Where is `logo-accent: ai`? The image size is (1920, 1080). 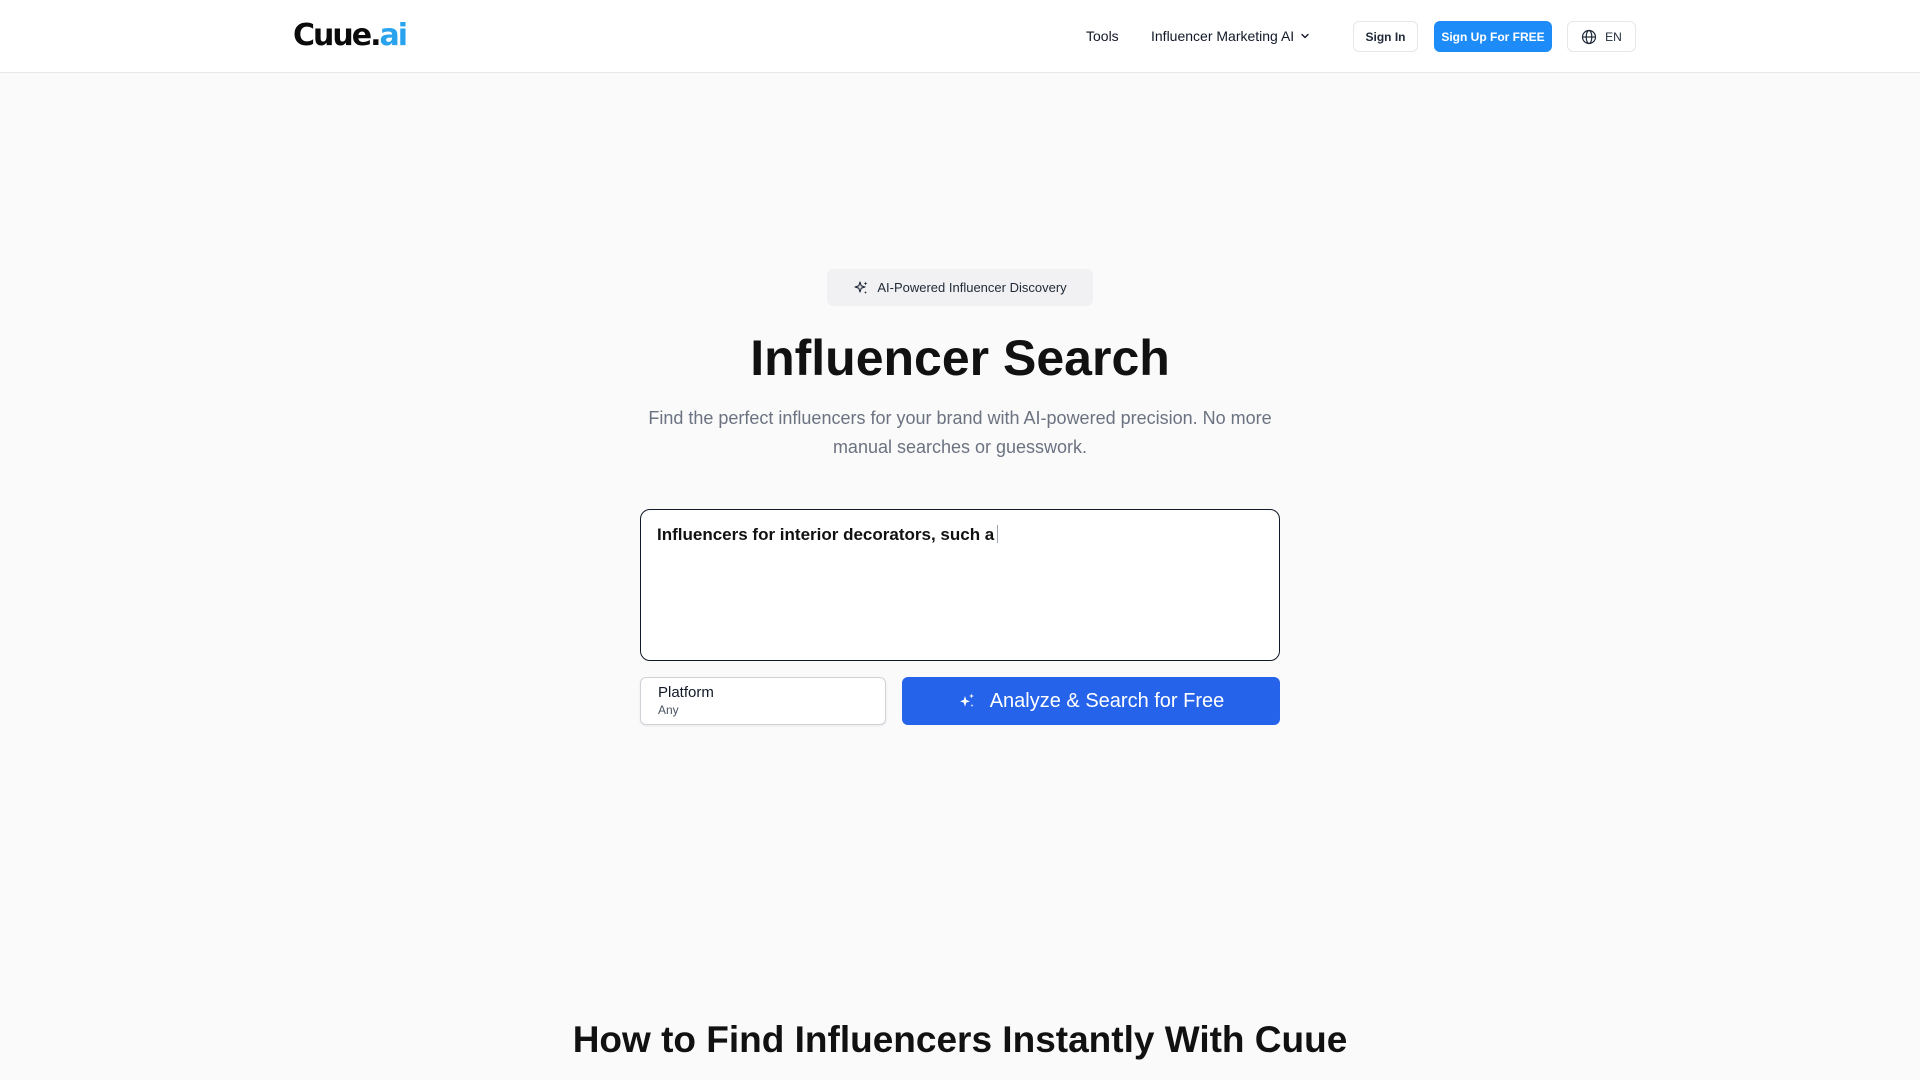 logo-accent: ai is located at coordinates (393, 35).